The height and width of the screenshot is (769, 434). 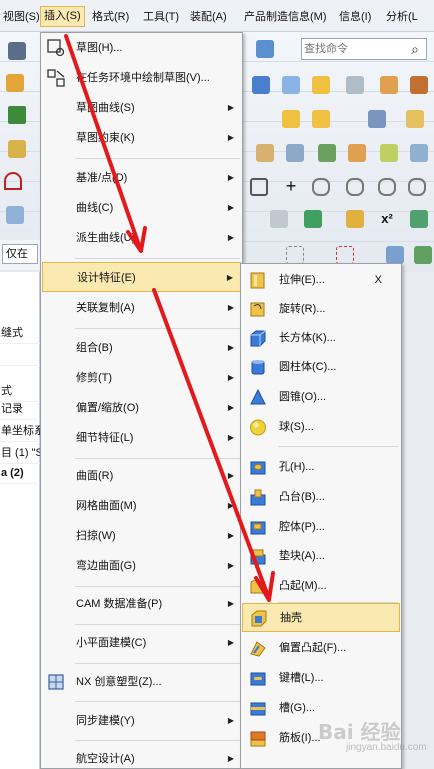 I want to click on menu-item-detail-feature: 细节特征(L) ▶, so click(x=141, y=438).